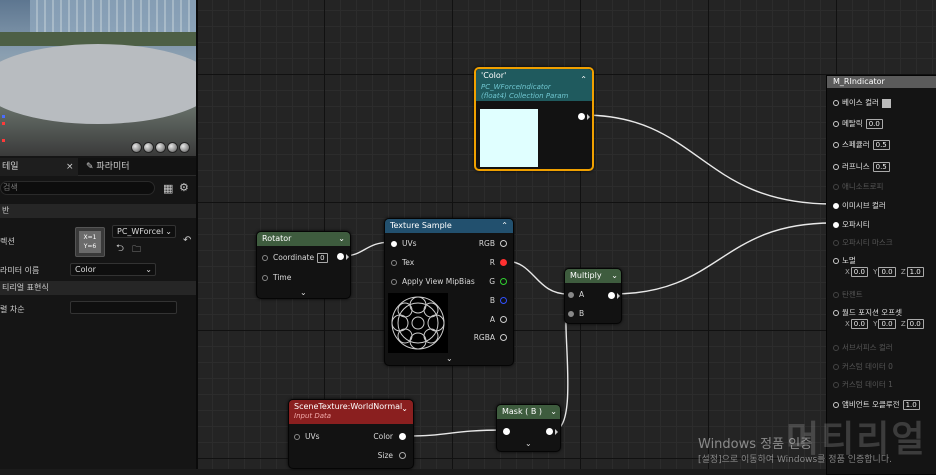 This screenshot has height=475, width=936. I want to click on result-pin-label: 서브서피스 컬러, so click(867, 347).